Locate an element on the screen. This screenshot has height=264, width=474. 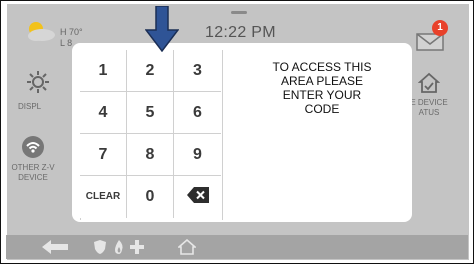
bottom-nav-bar is located at coordinates (237, 247).